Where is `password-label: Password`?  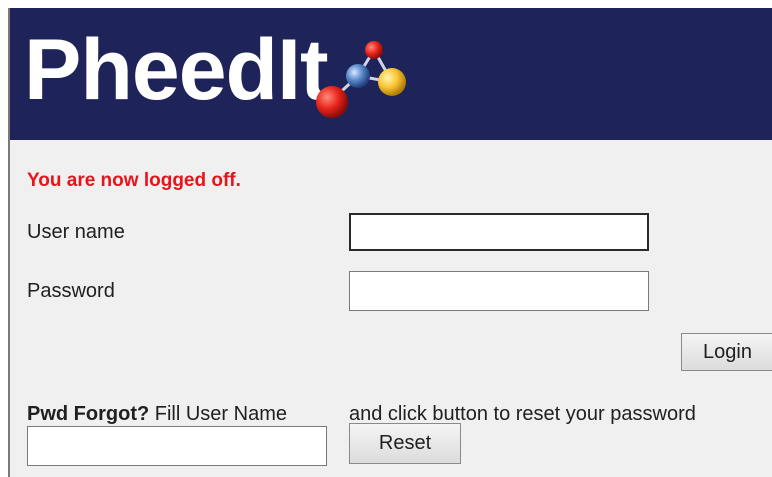 password-label: Password is located at coordinates (71, 291).